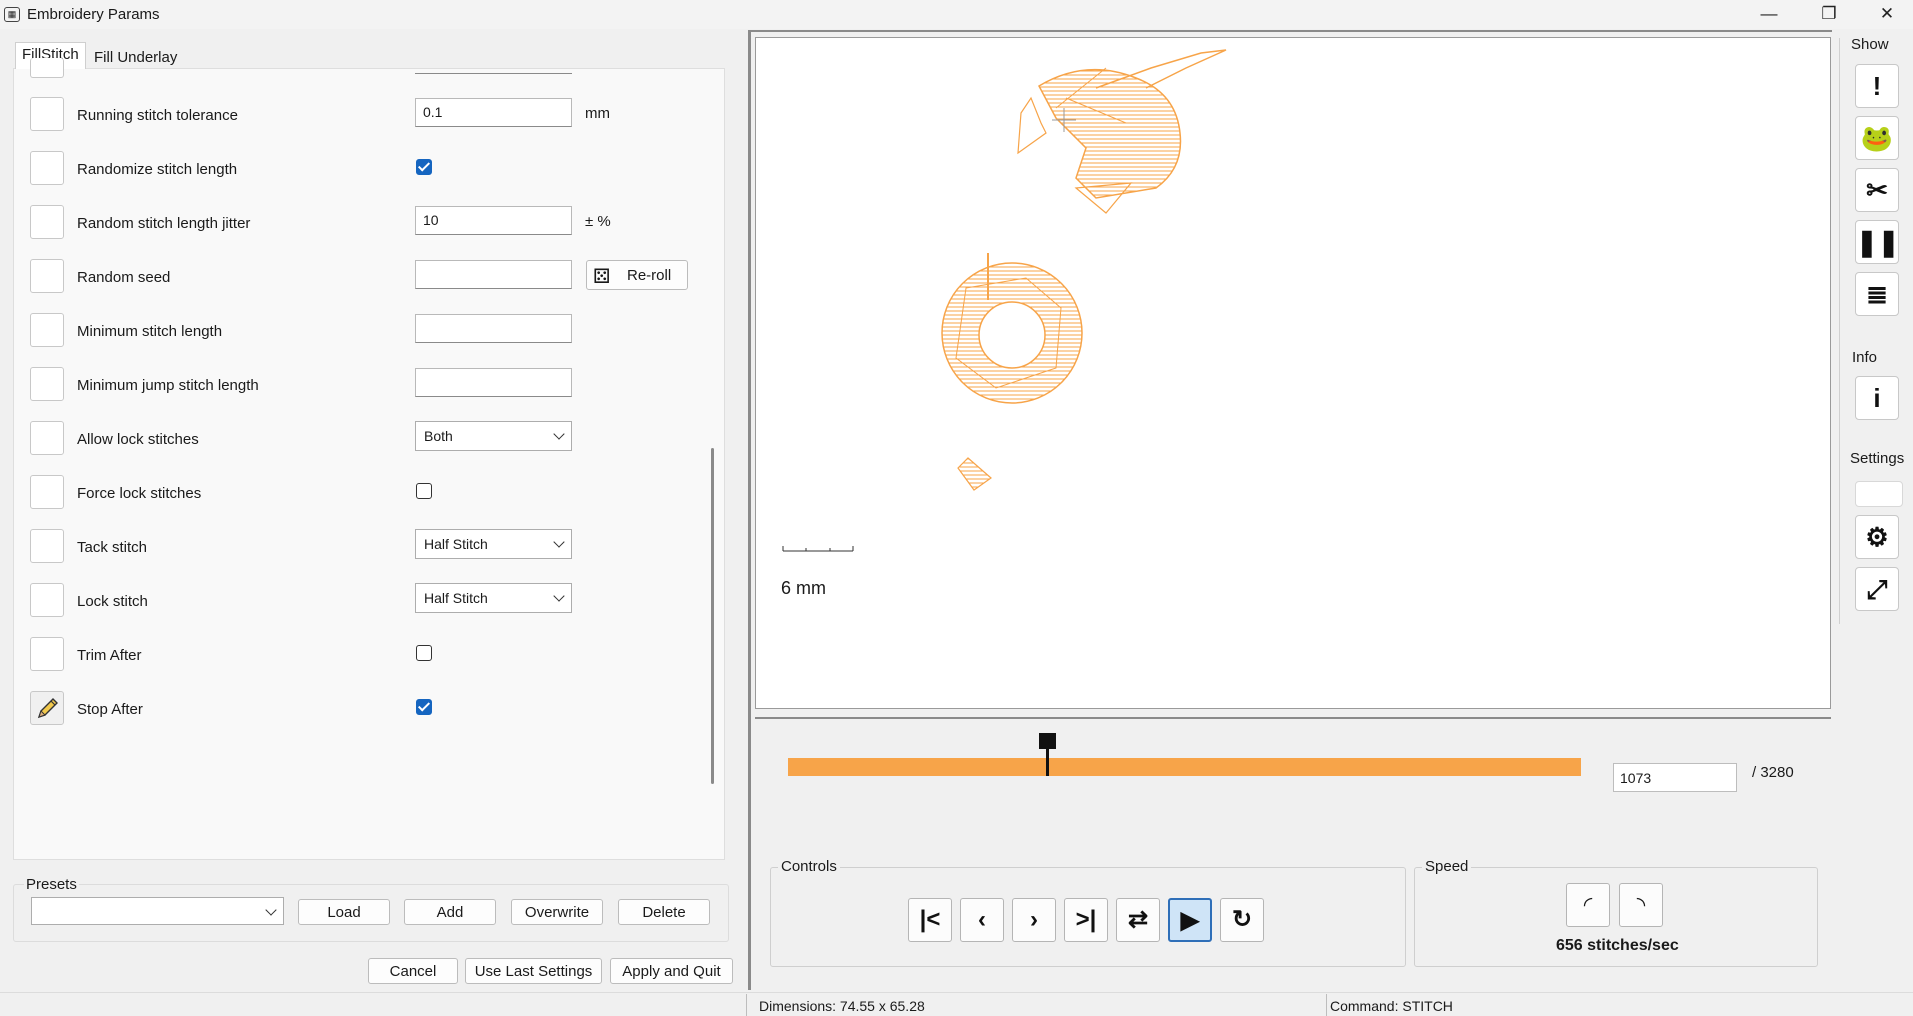 Image resolution: width=1913 pixels, height=1016 pixels. I want to click on refresh-button: ↻, so click(1242, 920).